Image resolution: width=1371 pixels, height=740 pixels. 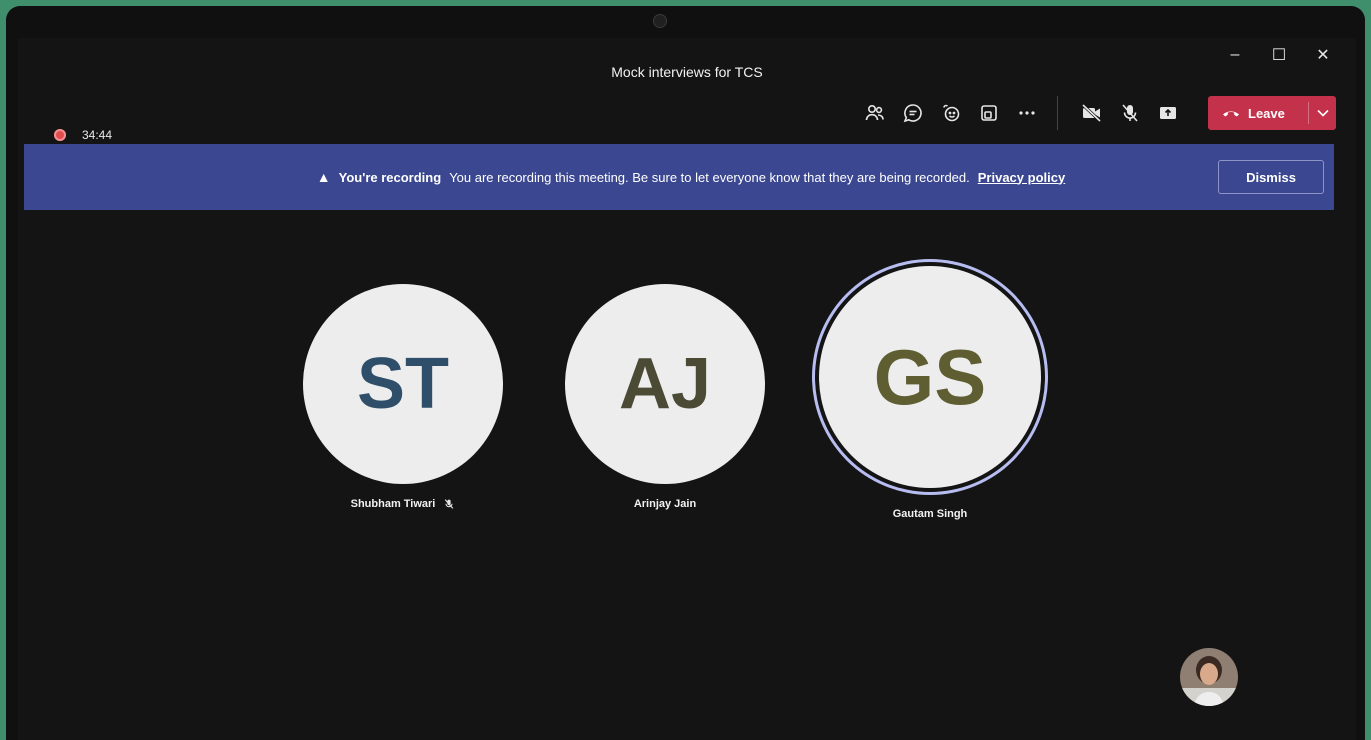 I want to click on participant-avatar-speaking: GS, so click(x=930, y=377).